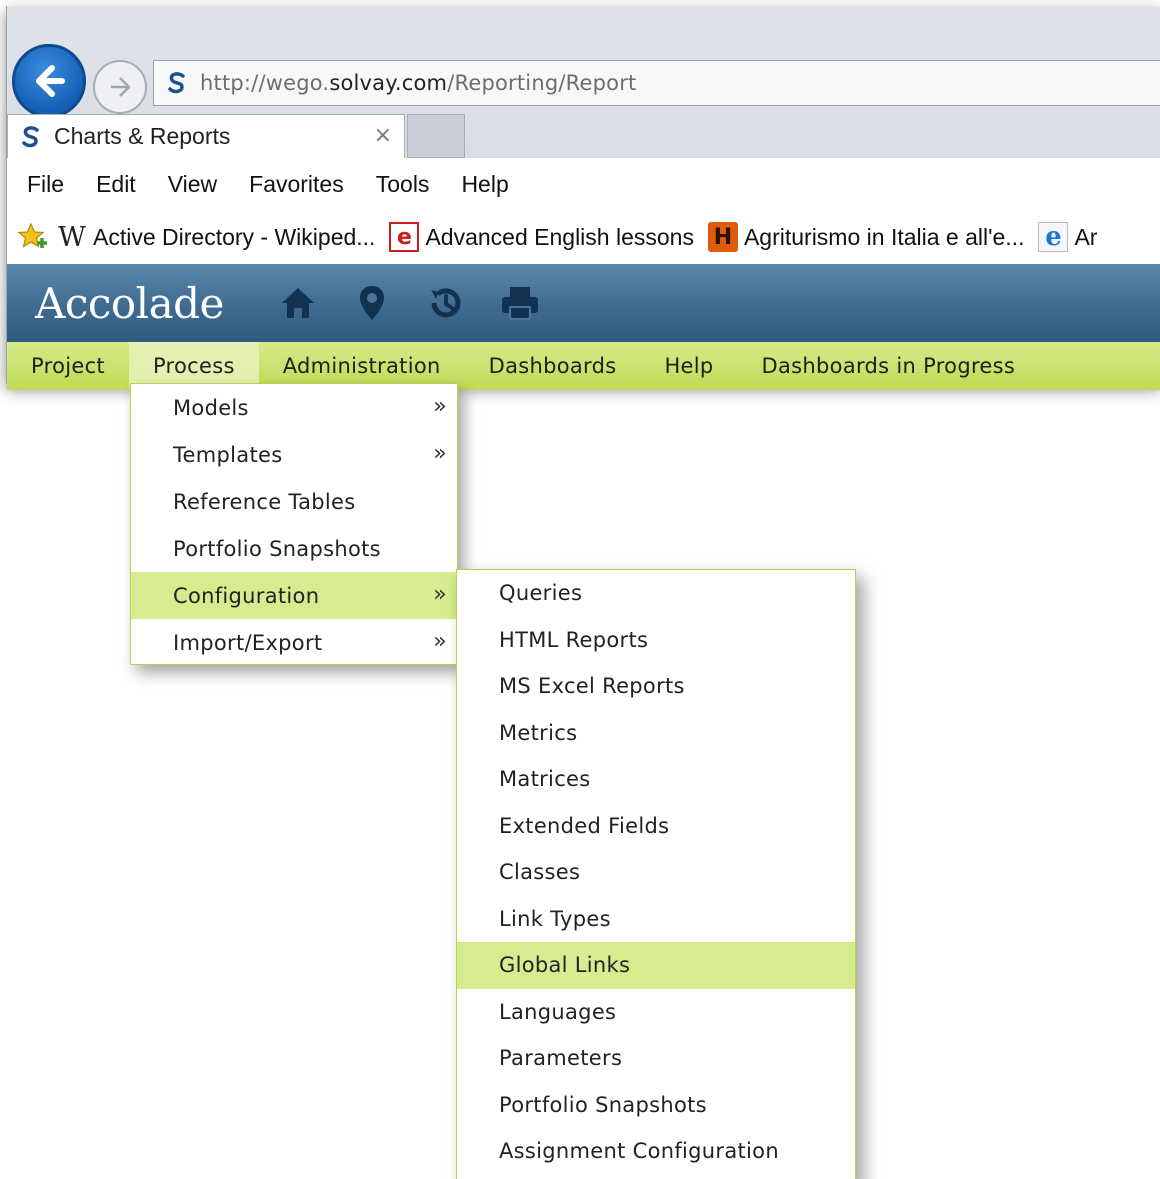 The height and width of the screenshot is (1179, 1160). I want to click on back-arrow-icon, so click(50, 81).